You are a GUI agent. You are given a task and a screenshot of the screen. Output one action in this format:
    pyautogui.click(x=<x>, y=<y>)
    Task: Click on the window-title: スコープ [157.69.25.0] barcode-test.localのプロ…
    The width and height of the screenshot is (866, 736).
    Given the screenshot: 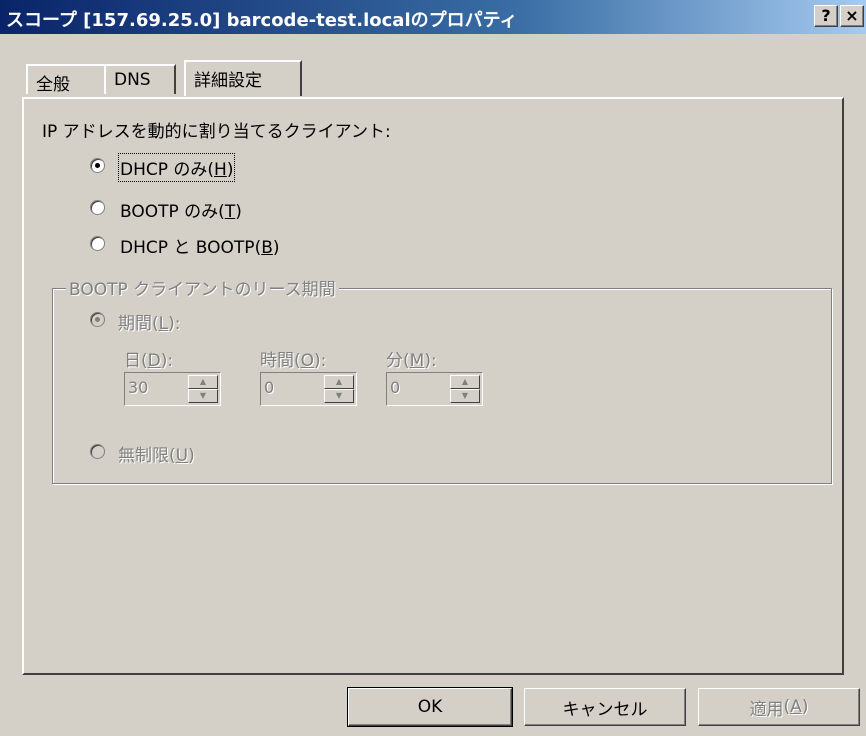 What is the action you would take?
    pyautogui.click(x=262, y=20)
    